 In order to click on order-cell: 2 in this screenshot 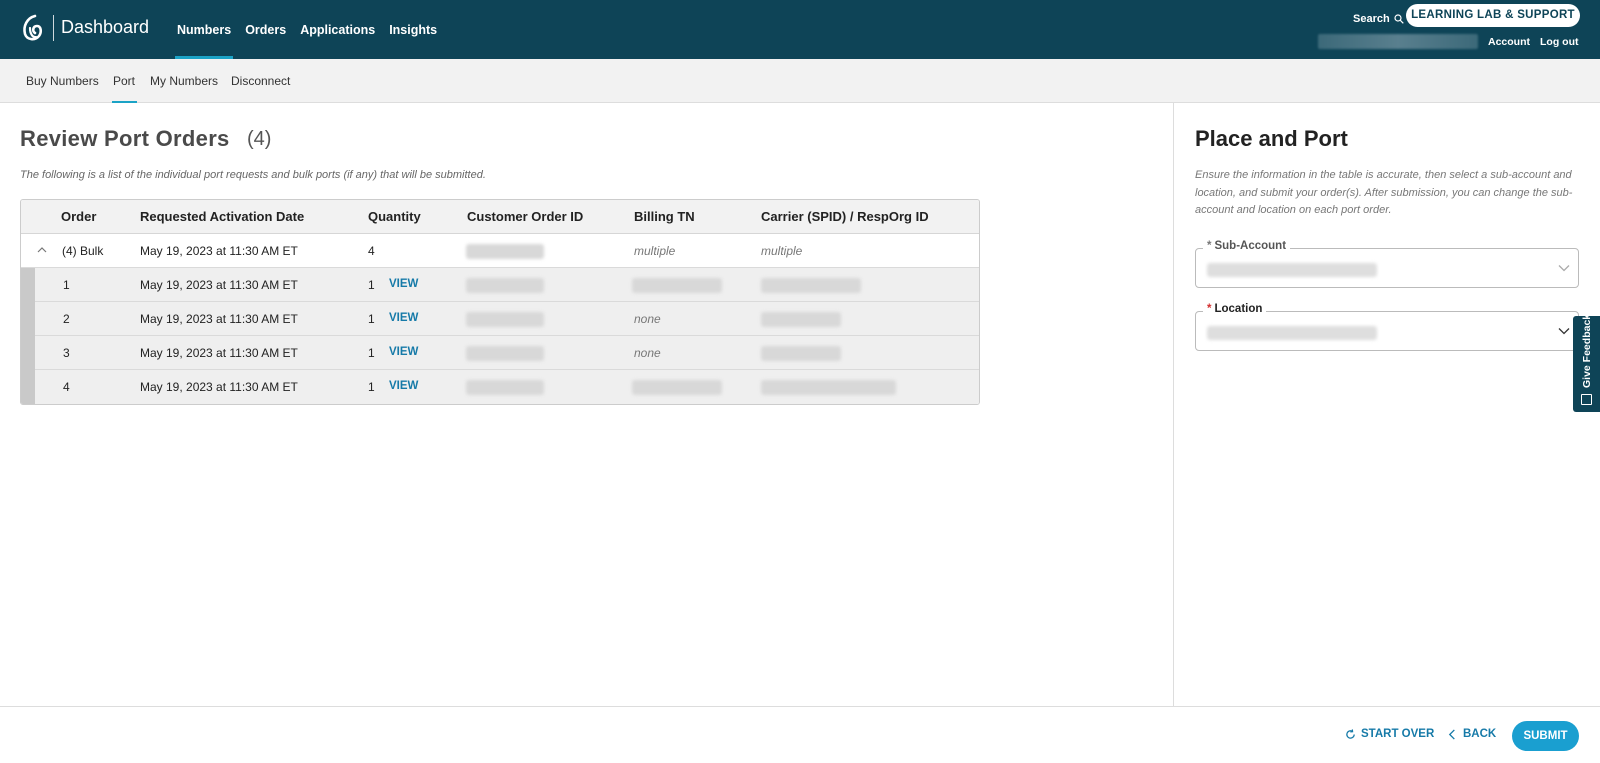, I will do `click(66, 319)`.